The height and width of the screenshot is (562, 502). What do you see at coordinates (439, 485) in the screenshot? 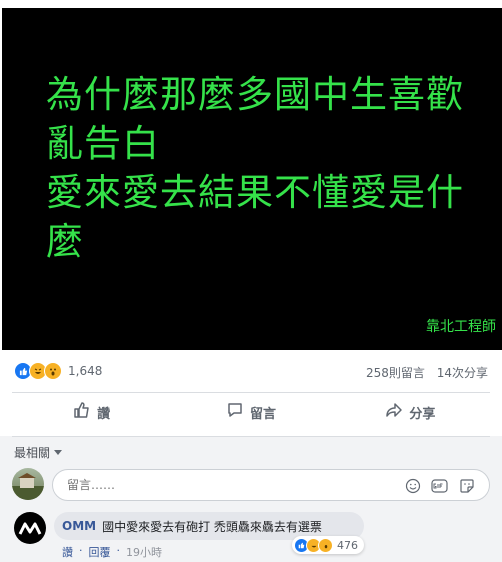
I see `gif-icon` at bounding box center [439, 485].